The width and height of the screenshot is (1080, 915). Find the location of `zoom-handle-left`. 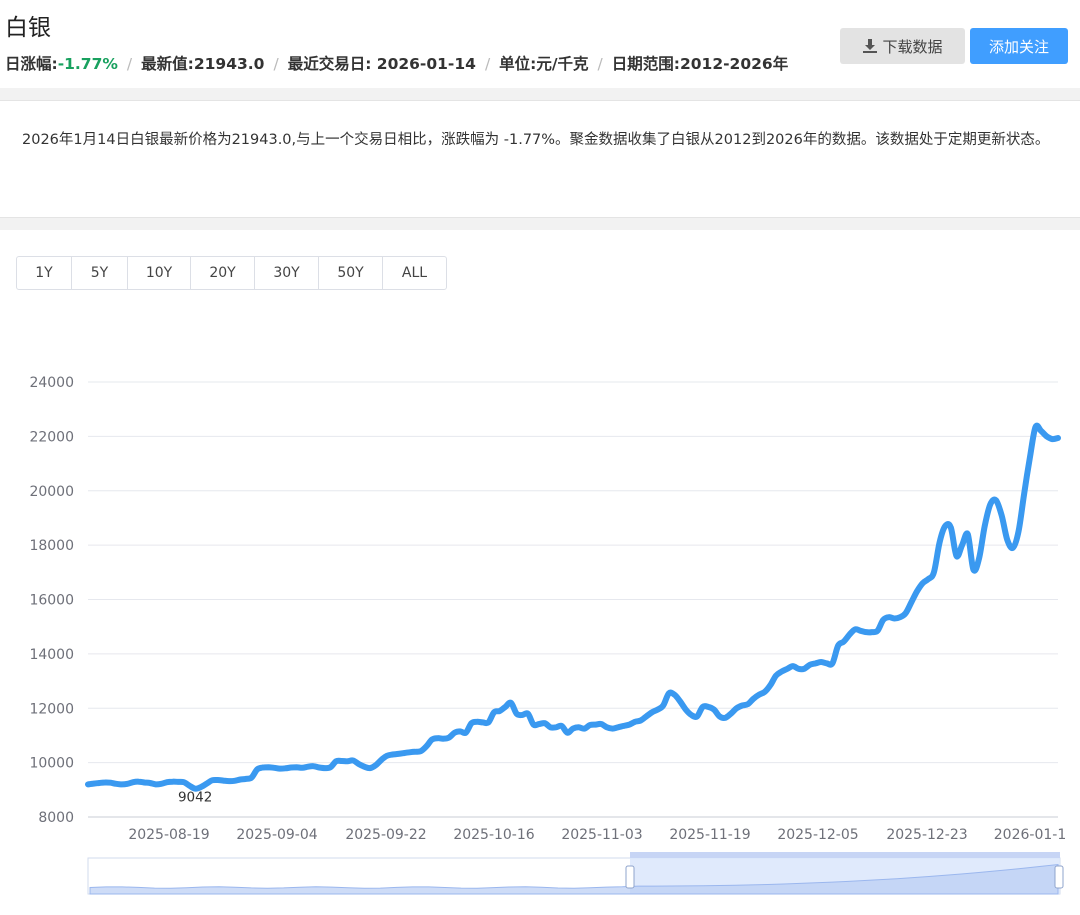

zoom-handle-left is located at coordinates (630, 877).